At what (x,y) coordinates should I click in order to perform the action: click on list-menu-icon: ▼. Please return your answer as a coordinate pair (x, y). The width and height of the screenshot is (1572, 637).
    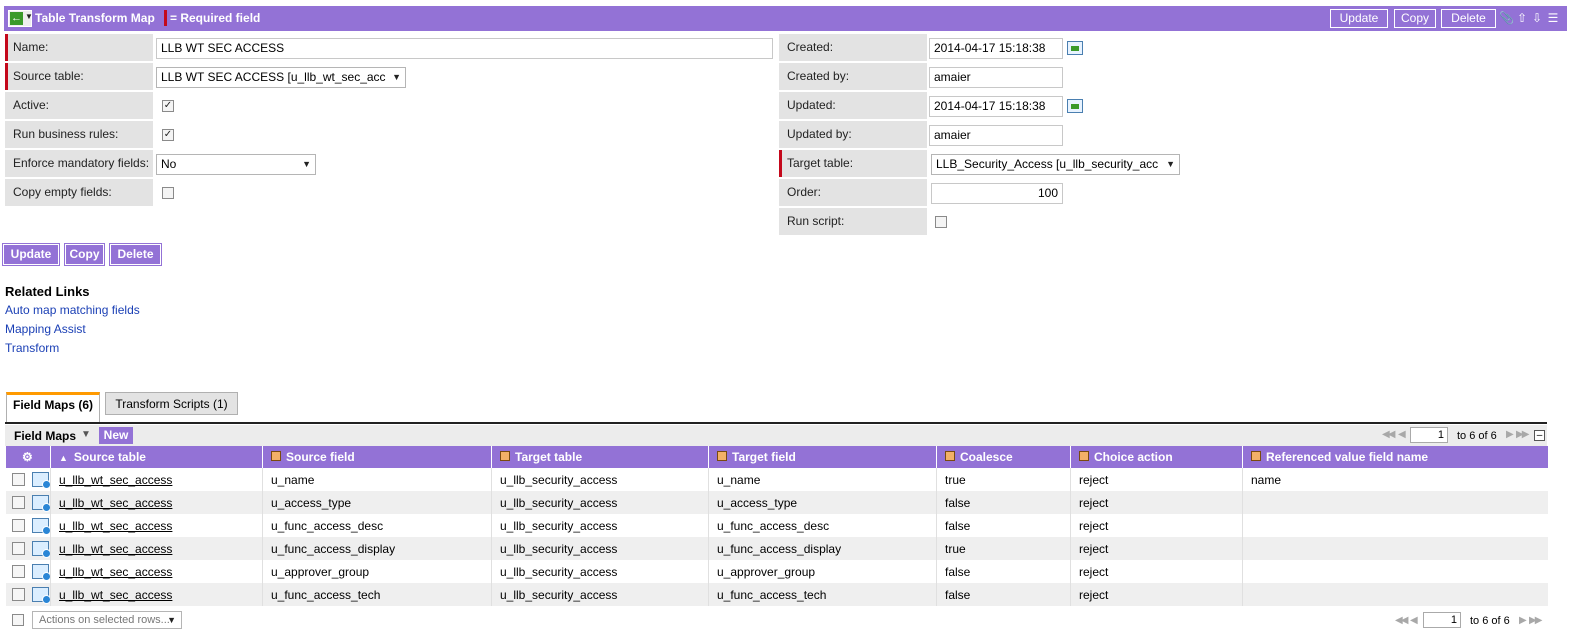
    Looking at the image, I should click on (86, 434).